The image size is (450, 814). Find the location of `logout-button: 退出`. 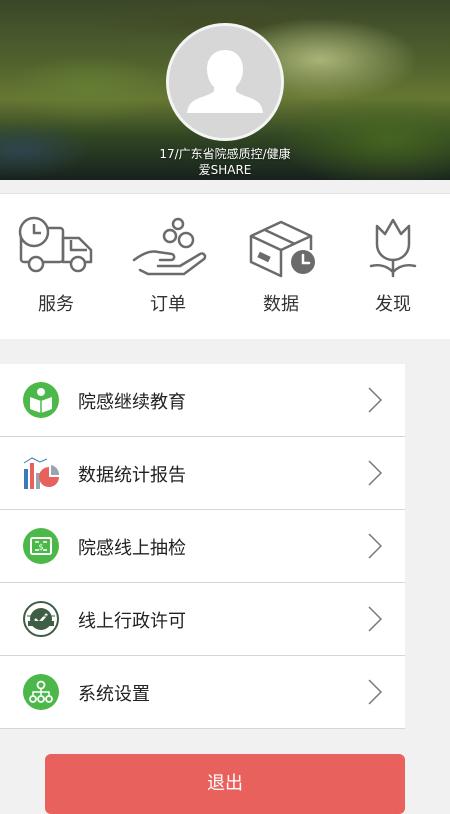

logout-button: 退出 is located at coordinates (225, 784).